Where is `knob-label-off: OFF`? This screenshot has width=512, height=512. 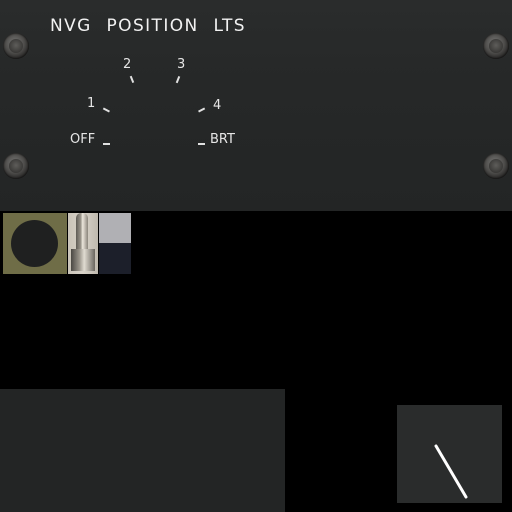
knob-label-off: OFF is located at coordinates (83, 139).